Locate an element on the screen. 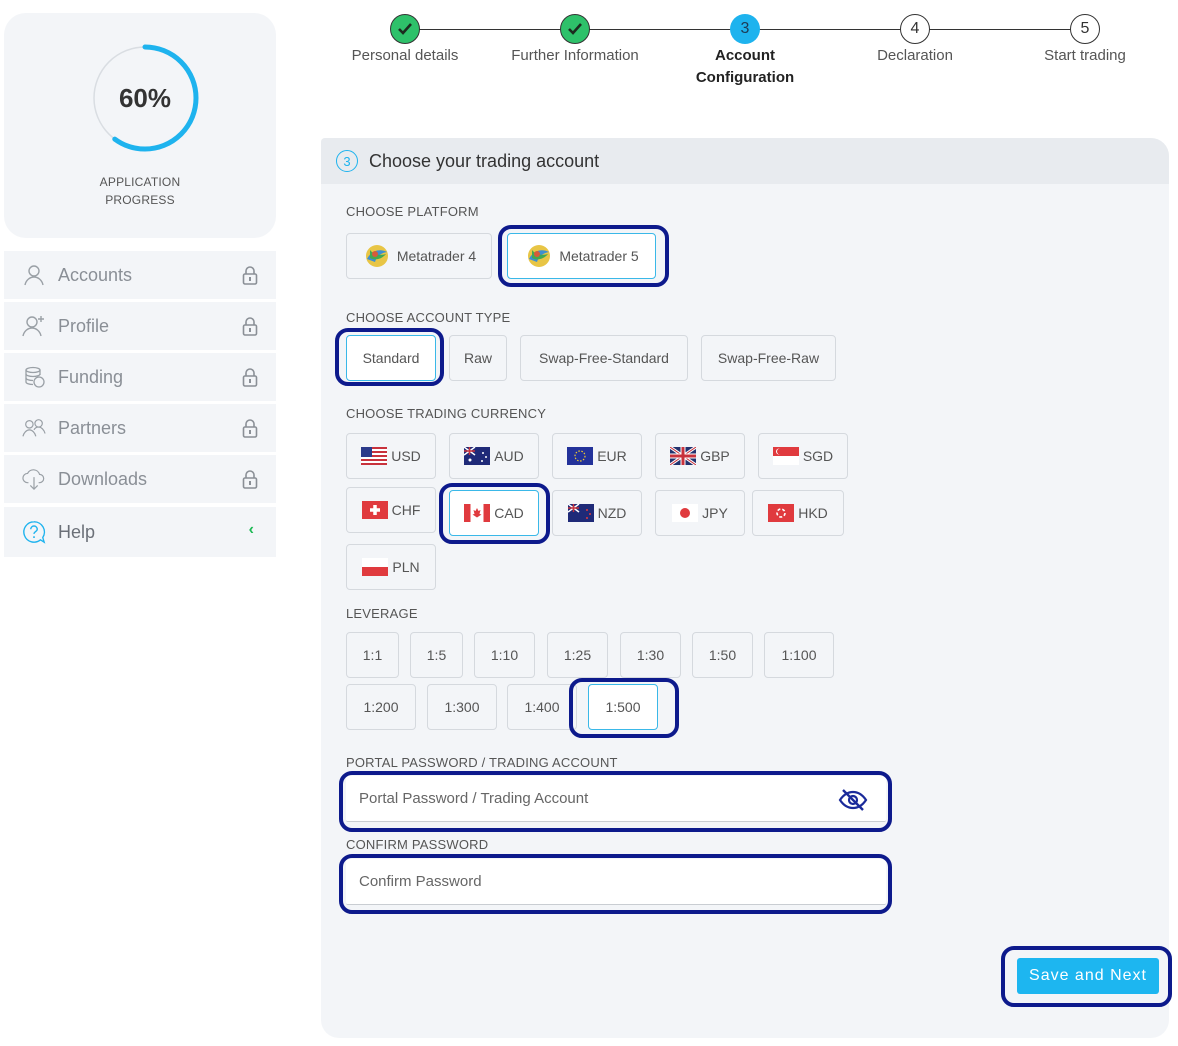 The width and height of the screenshot is (1178, 1046). currency-pln: PLN is located at coordinates (391, 567).